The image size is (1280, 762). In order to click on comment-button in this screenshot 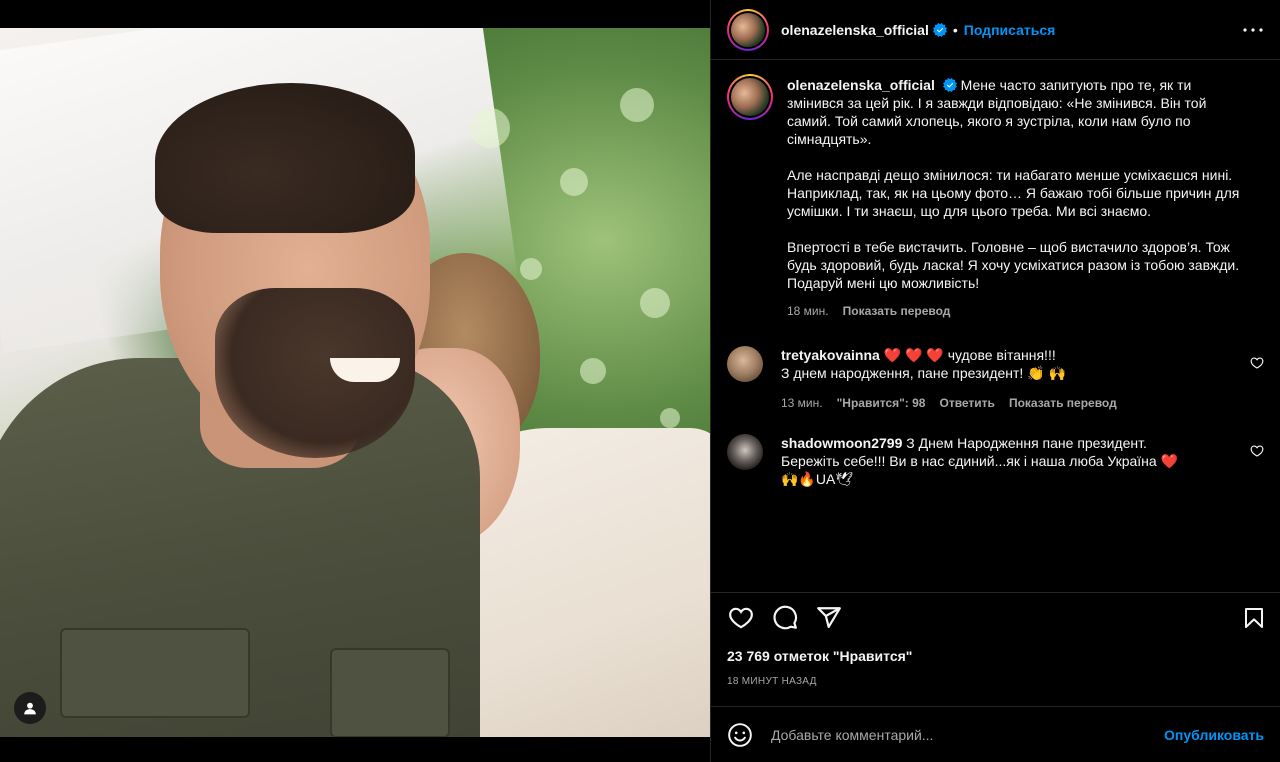, I will do `click(785, 618)`.